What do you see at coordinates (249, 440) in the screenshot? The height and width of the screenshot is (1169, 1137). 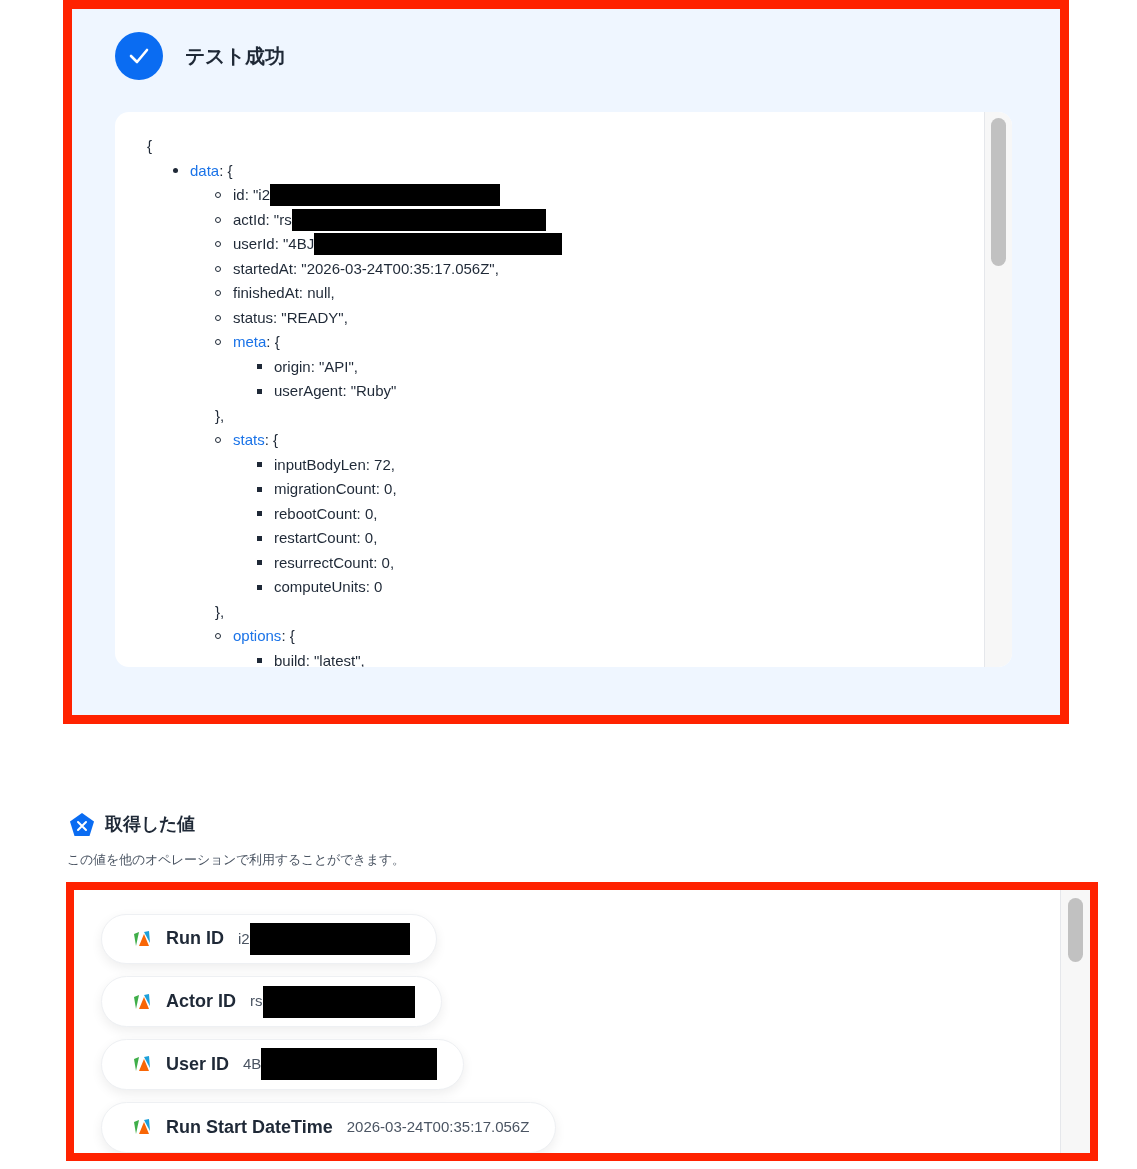 I see `json-key-link: stats` at bounding box center [249, 440].